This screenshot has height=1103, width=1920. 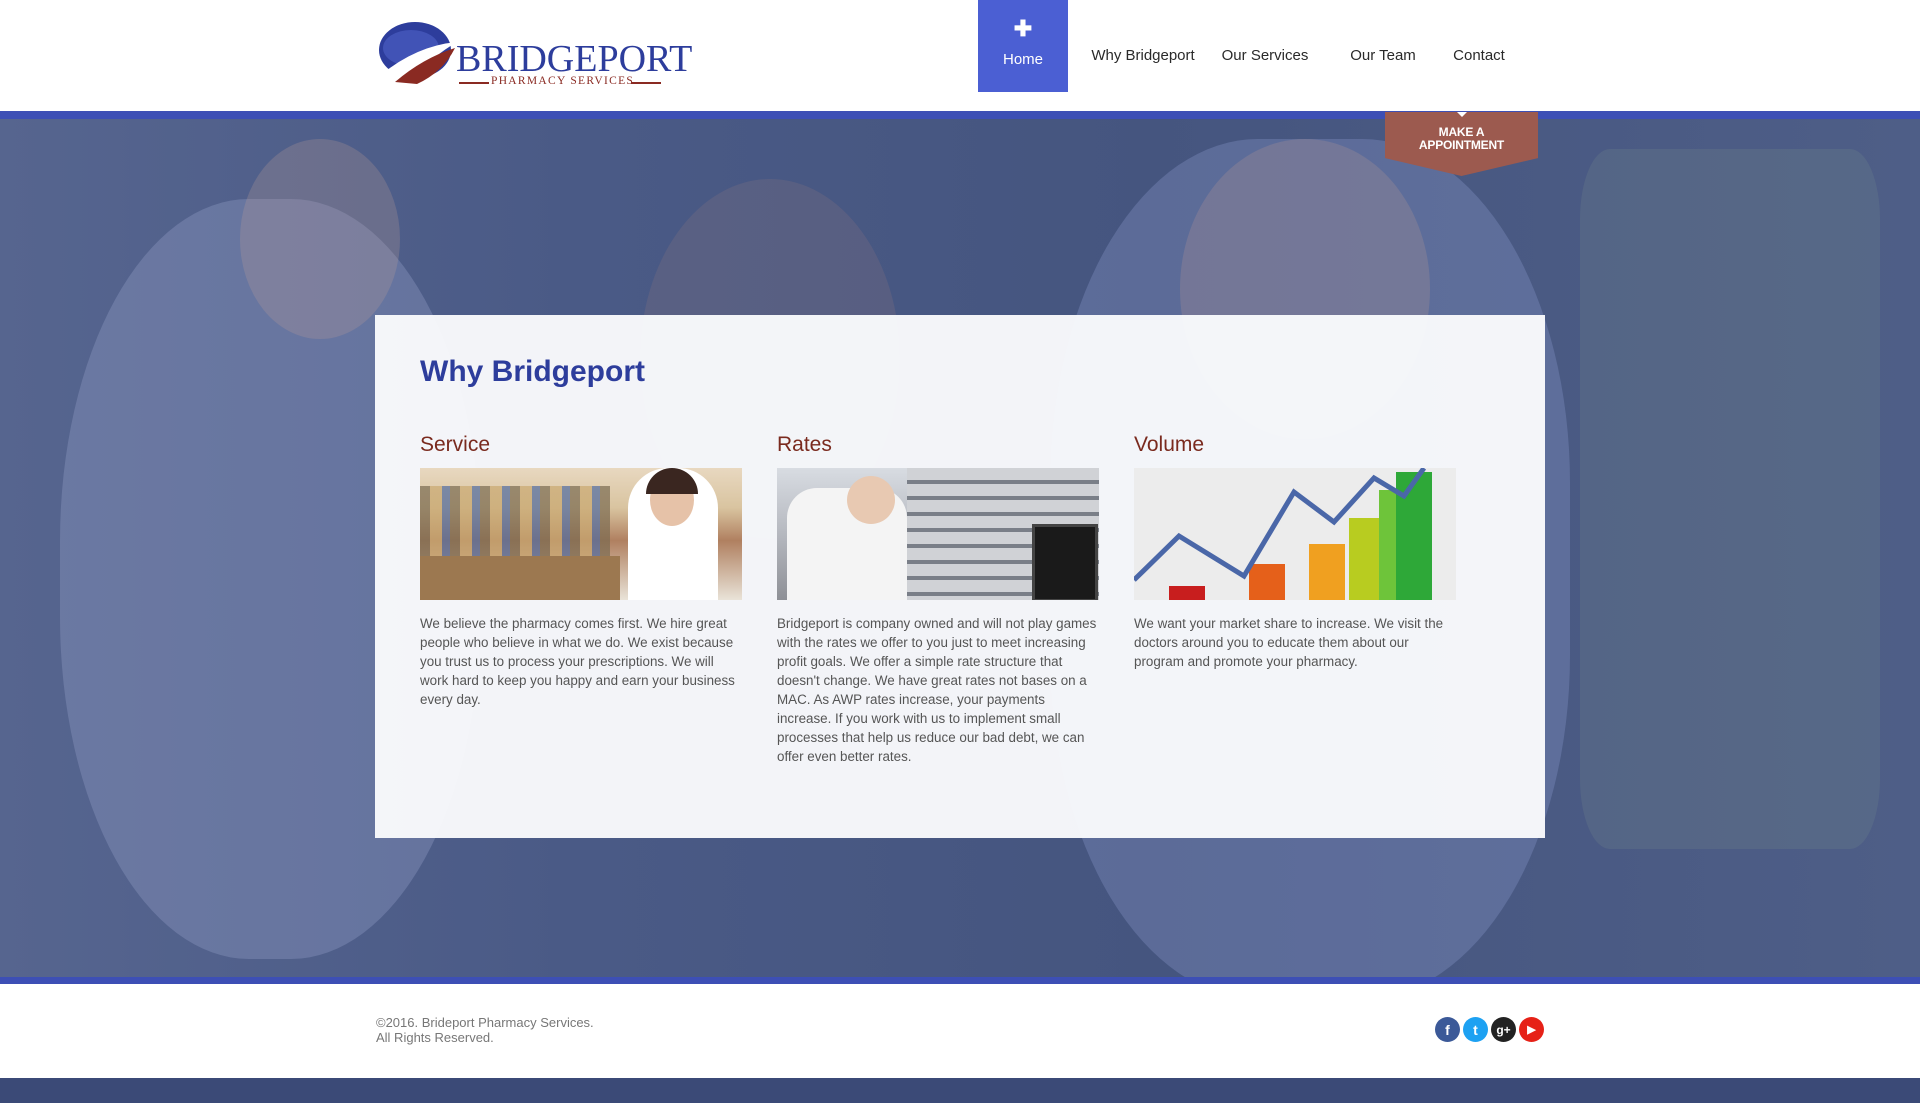 I want to click on facebook-icon: f, so click(x=1447, y=1029).